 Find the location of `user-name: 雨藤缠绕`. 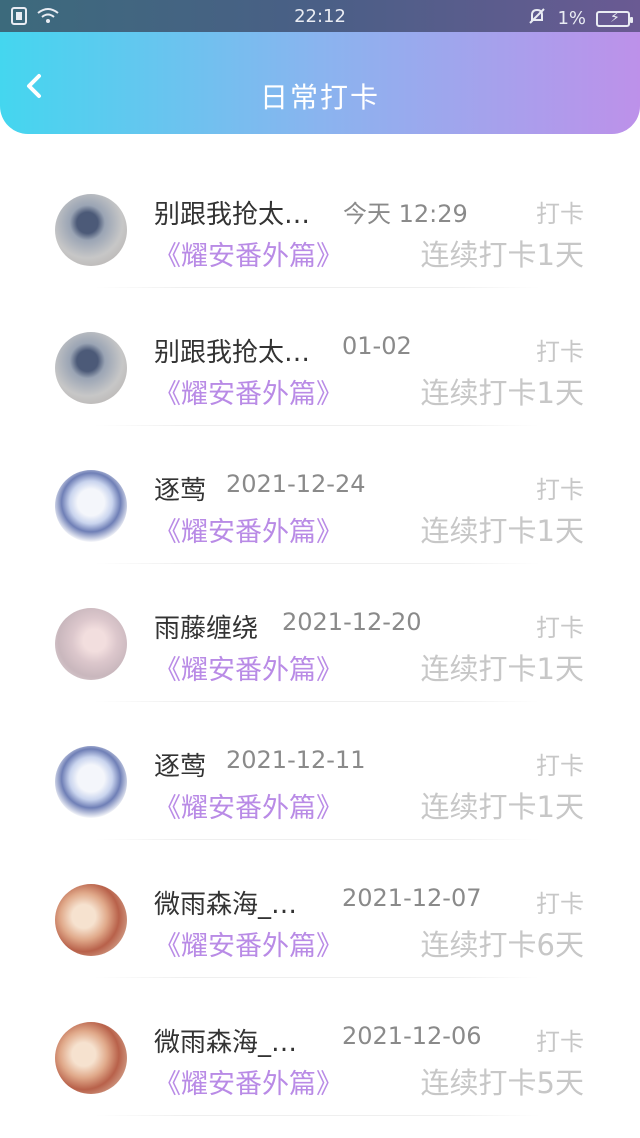

user-name: 雨藤缠绕 is located at coordinates (206, 626).